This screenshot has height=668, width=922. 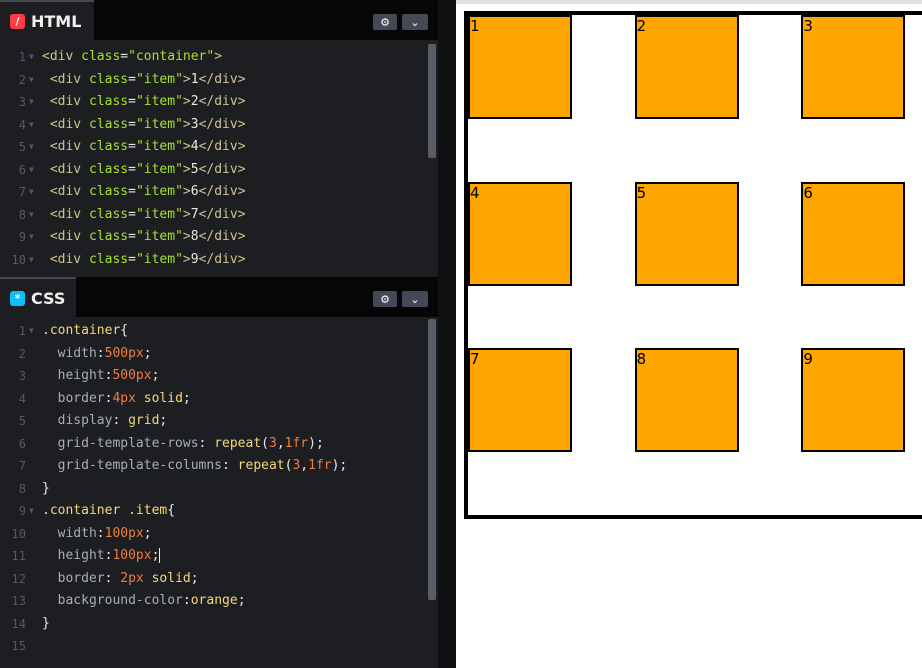 What do you see at coordinates (219, 444) in the screenshot?
I see `code-line: 6 grid-template-rows: repeat(3,1fr);` at bounding box center [219, 444].